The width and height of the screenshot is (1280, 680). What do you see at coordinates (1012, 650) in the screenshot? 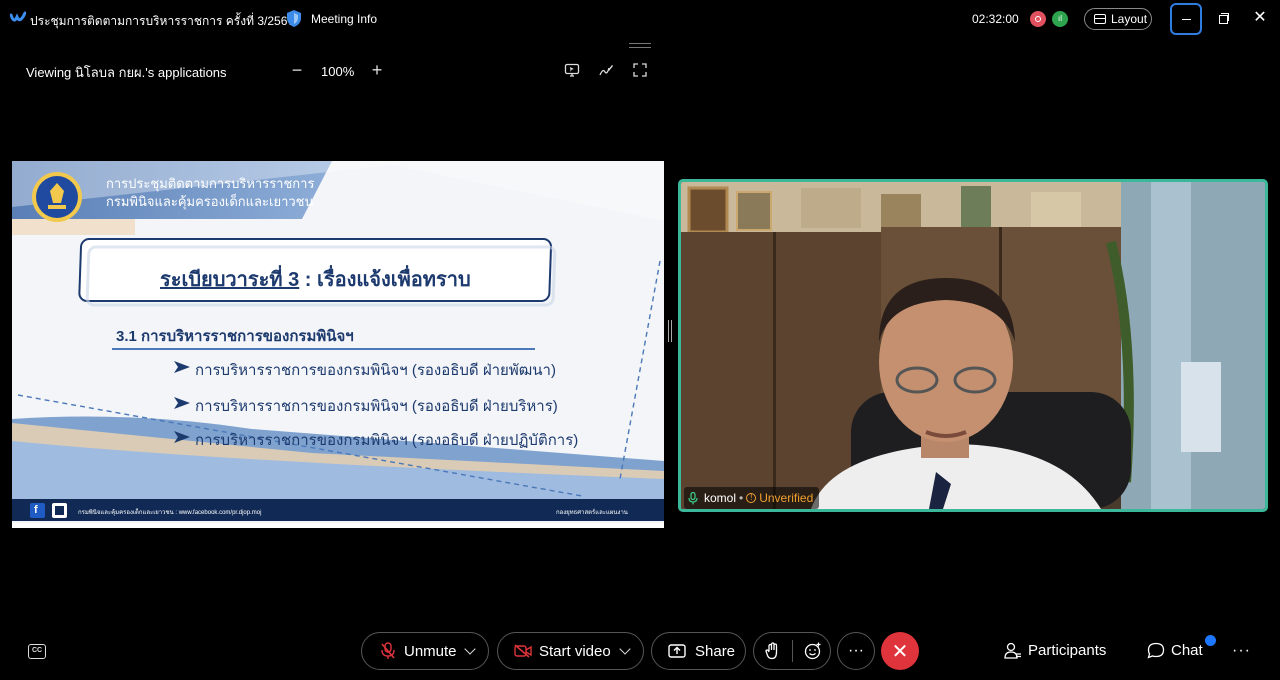
I see `participants-icon` at bounding box center [1012, 650].